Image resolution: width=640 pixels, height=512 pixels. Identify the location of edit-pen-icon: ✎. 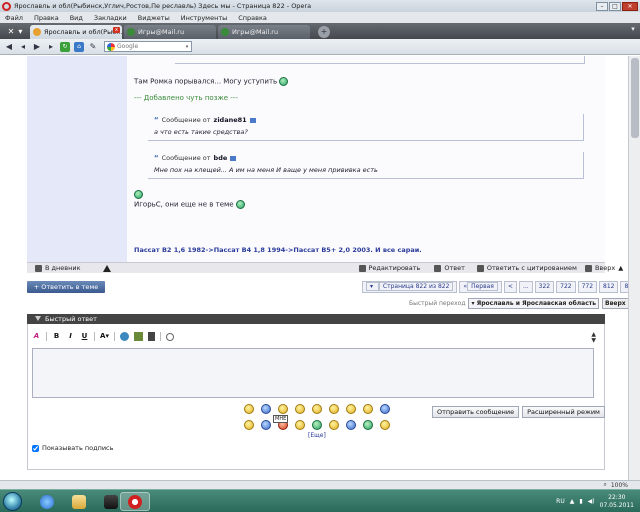
(93, 47).